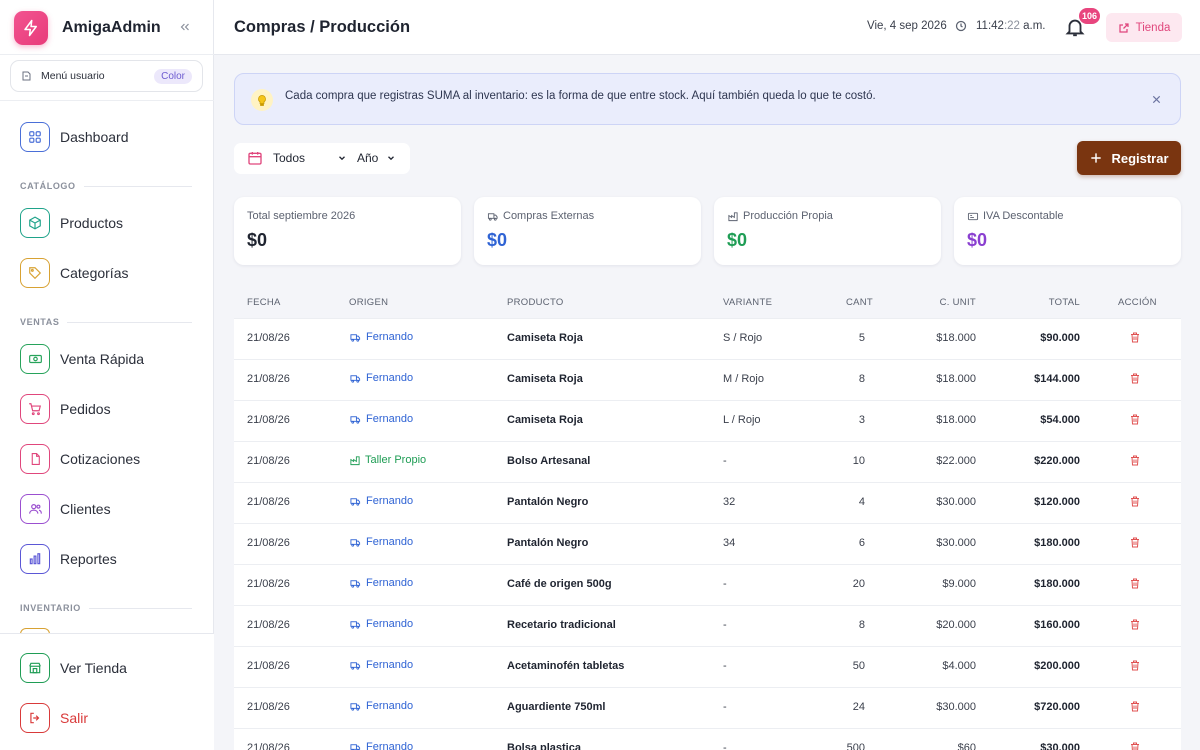  Describe the element at coordinates (1156, 99) in the screenshot. I see `banner-close-button` at that location.